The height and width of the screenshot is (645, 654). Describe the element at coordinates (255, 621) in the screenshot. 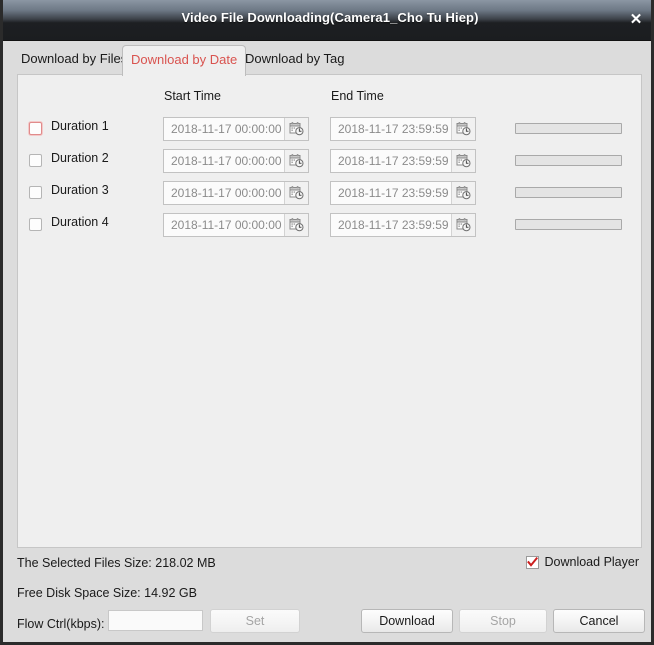

I see `set-button: Set` at that location.